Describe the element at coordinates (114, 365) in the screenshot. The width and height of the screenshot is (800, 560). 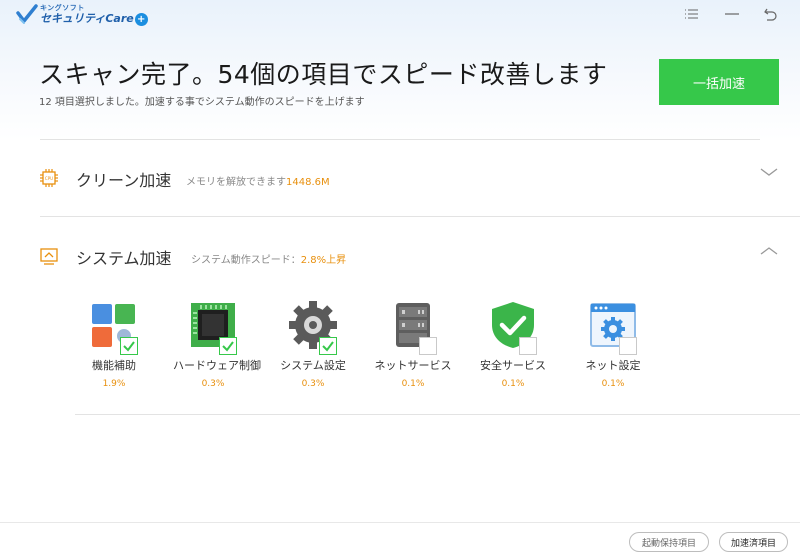
I see `item-name: 機能補助` at that location.